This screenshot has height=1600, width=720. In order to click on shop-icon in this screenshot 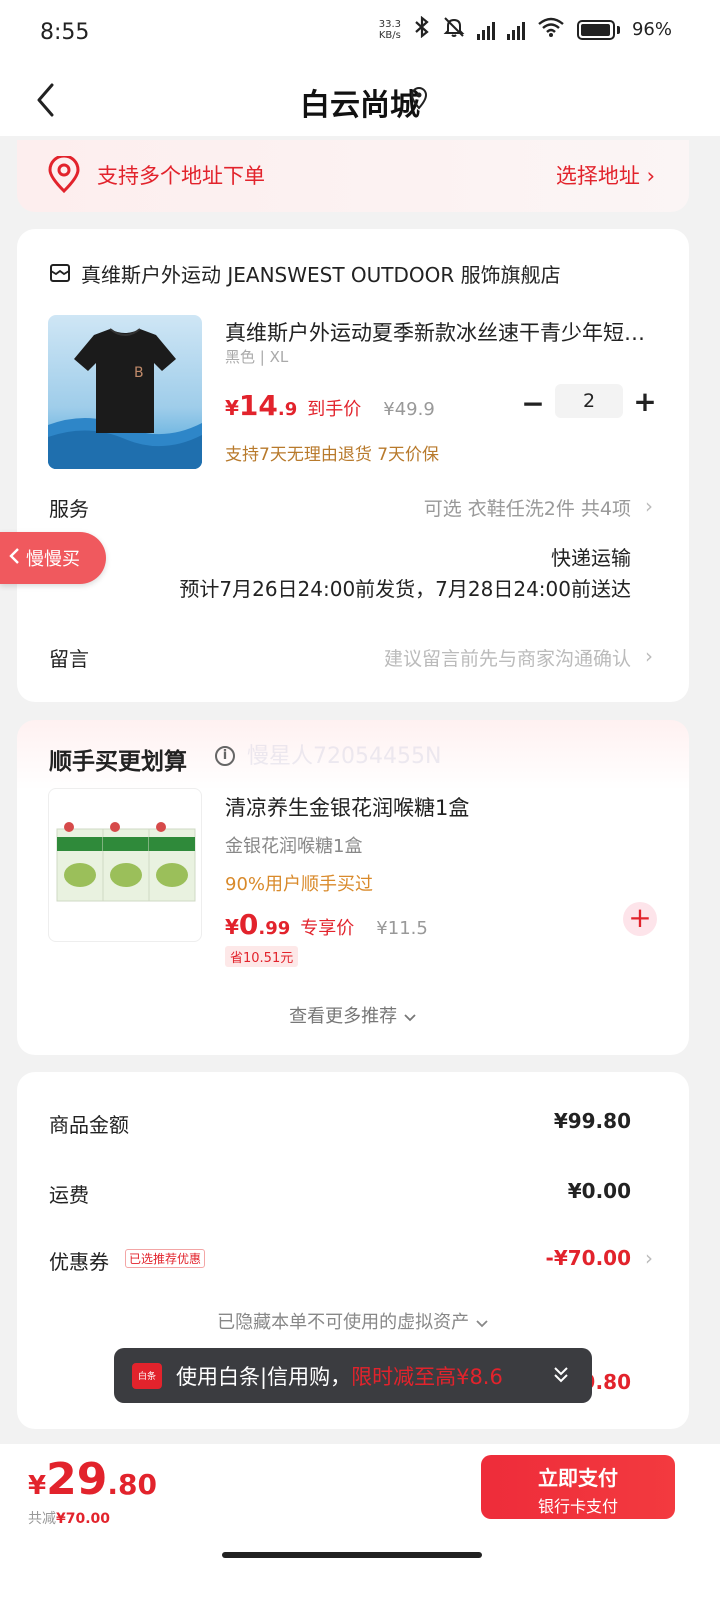, I will do `click(60, 275)`.